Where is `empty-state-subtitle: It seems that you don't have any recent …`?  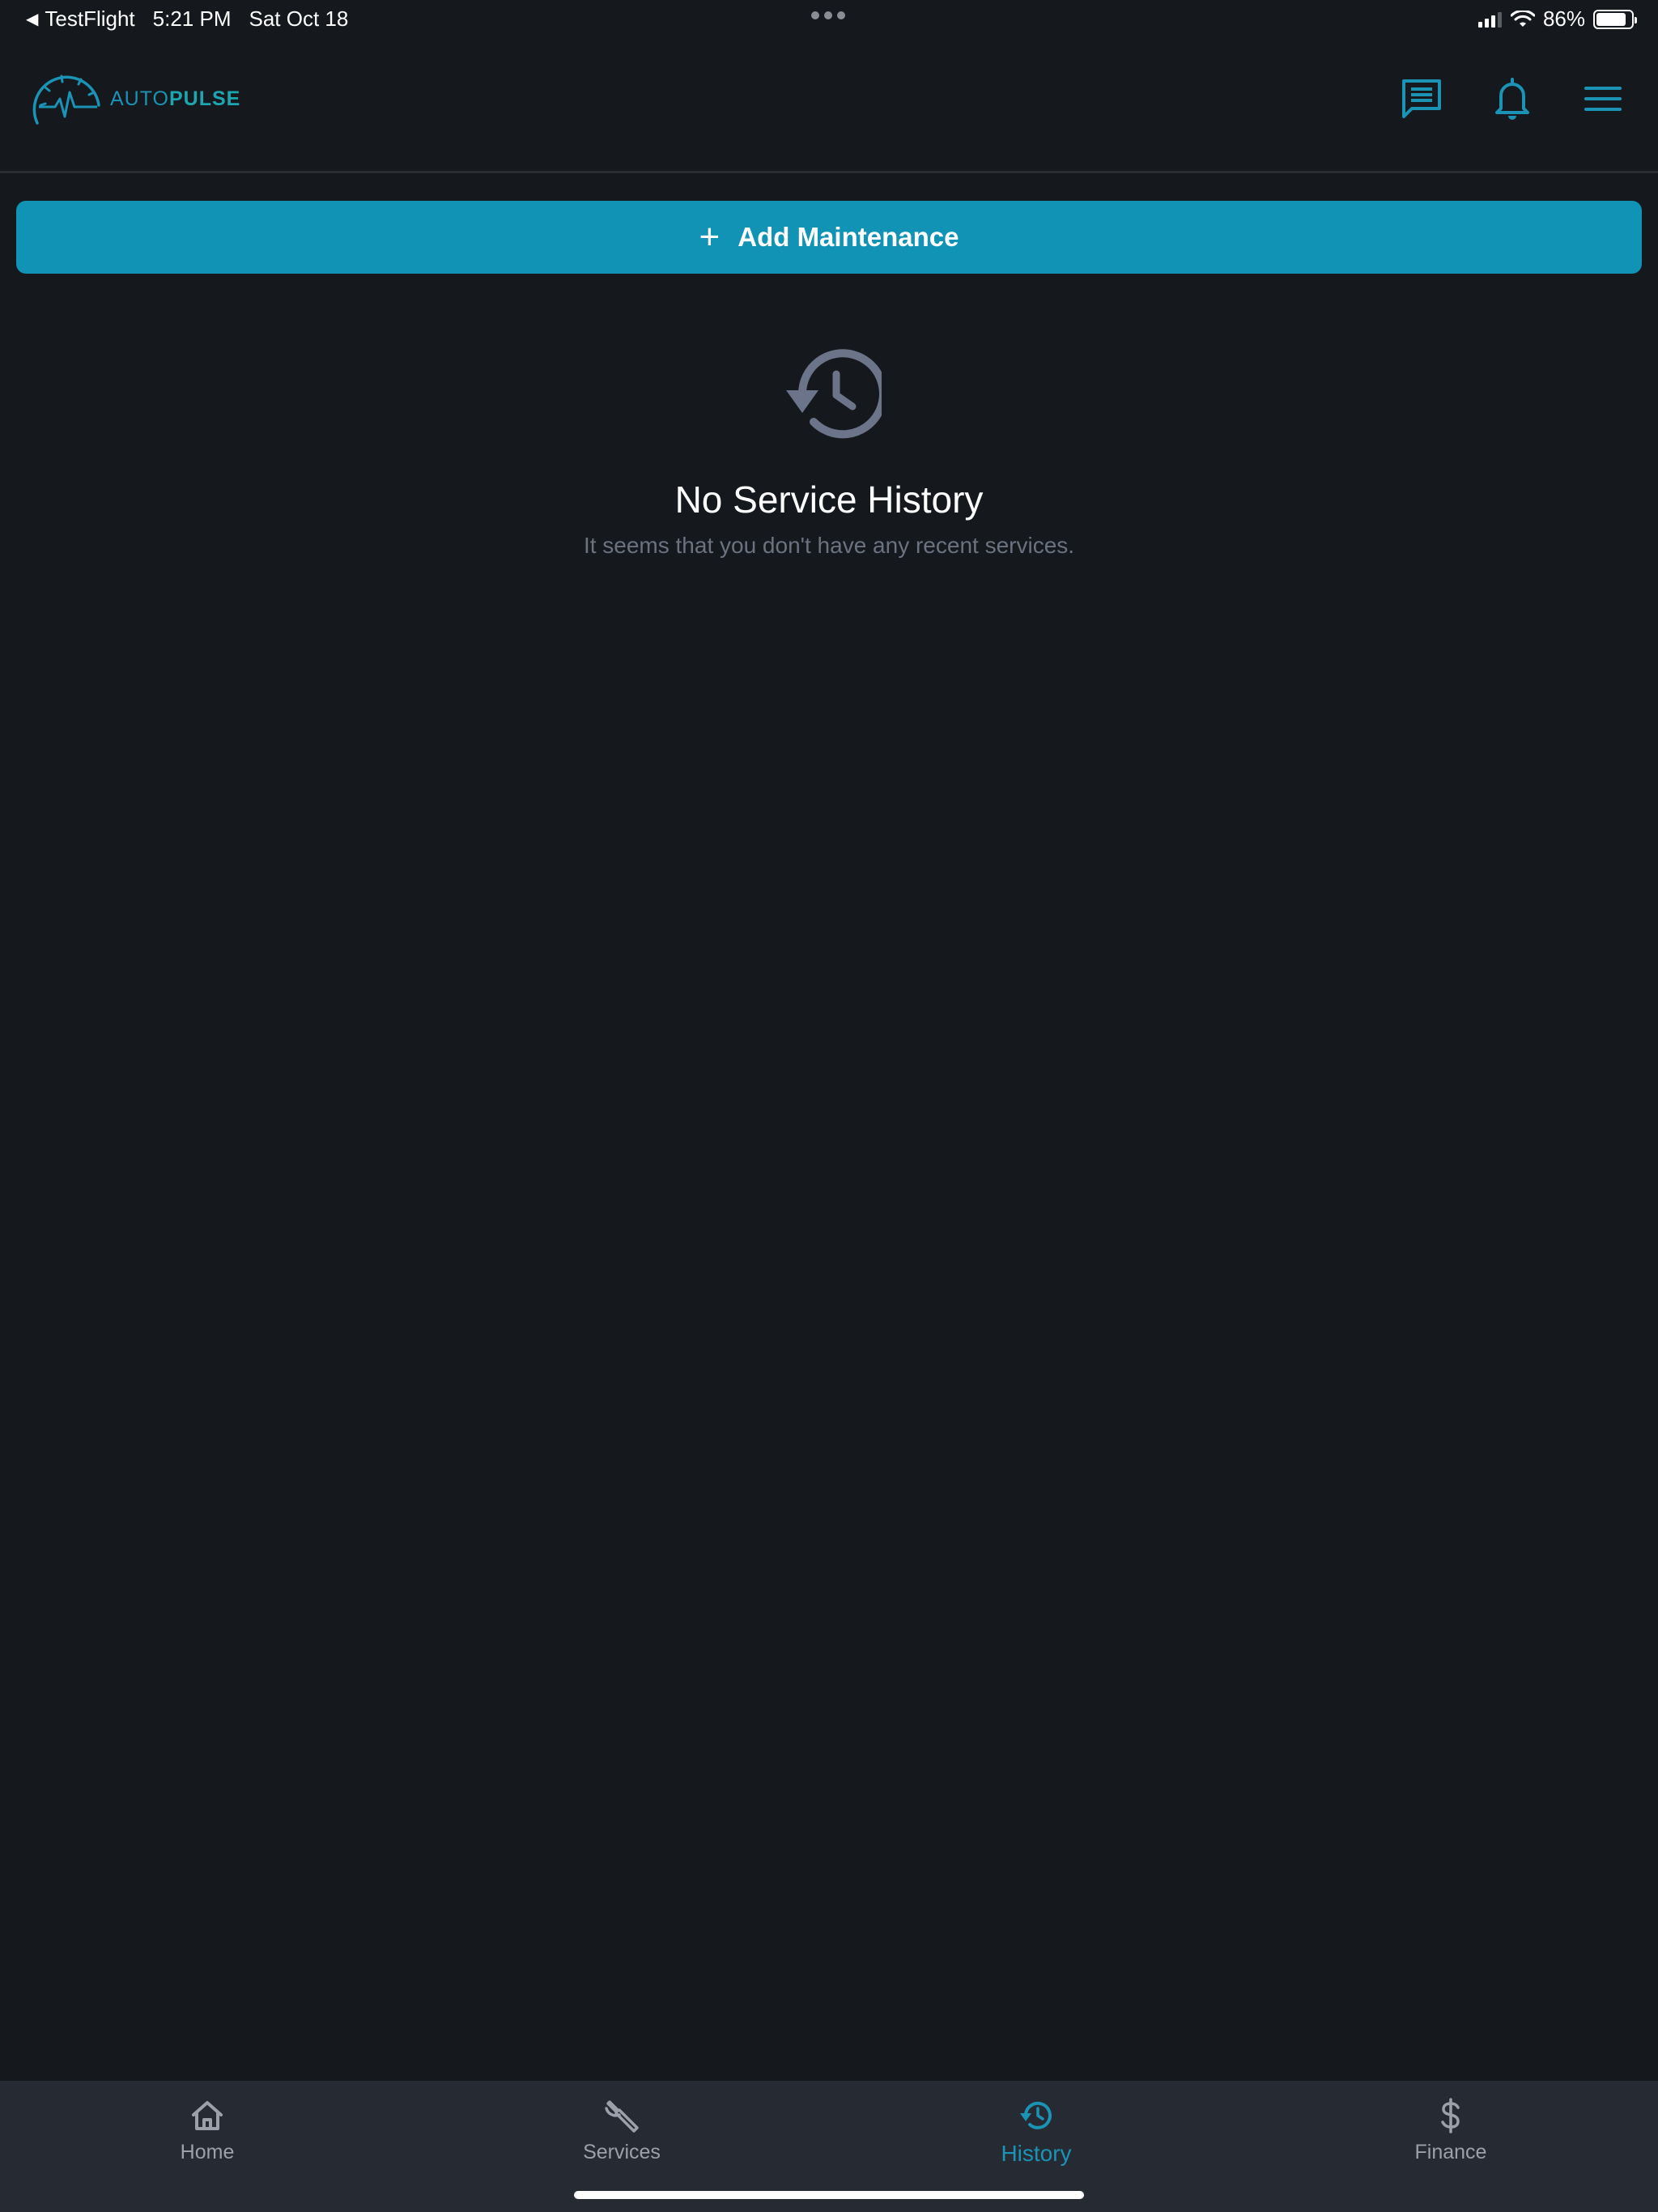
empty-state-subtitle: It seems that you don't have any recent … is located at coordinates (829, 545).